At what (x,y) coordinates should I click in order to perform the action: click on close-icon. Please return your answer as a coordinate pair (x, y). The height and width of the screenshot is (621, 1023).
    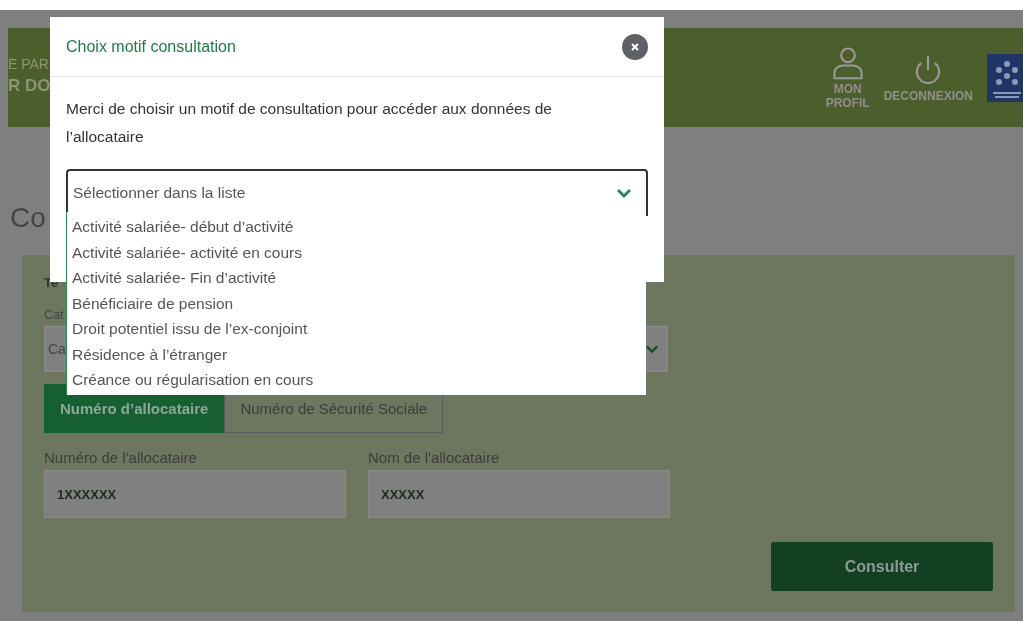
    Looking at the image, I should click on (635, 46).